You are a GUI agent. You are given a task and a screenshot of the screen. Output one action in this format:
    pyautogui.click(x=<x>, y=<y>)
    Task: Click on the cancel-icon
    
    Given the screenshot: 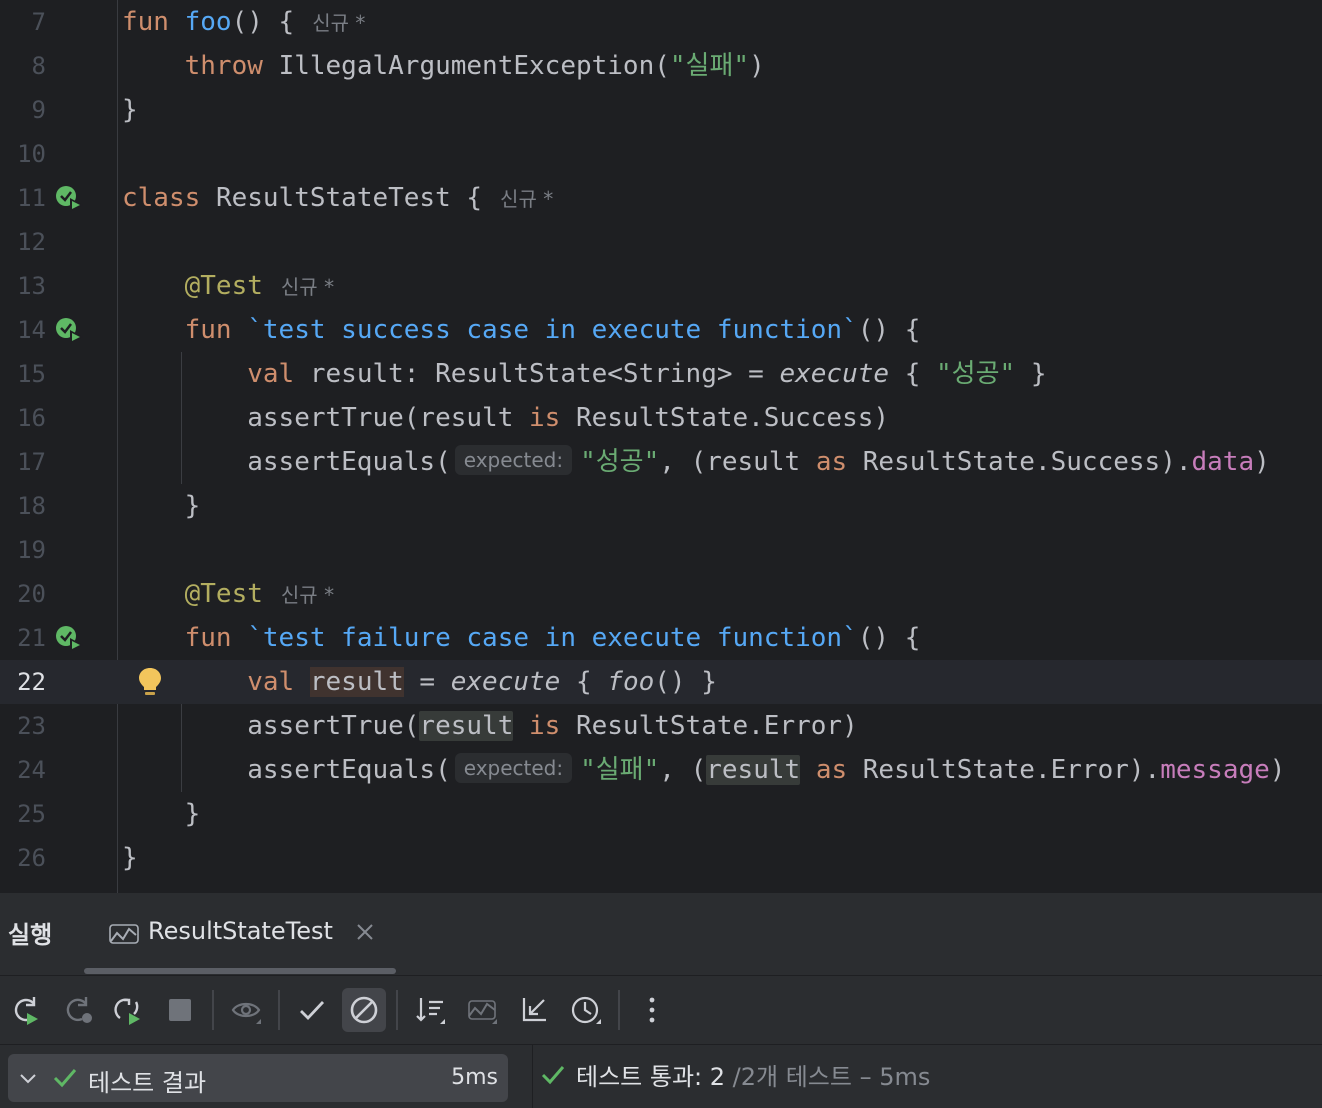 What is the action you would take?
    pyautogui.click(x=364, y=1010)
    